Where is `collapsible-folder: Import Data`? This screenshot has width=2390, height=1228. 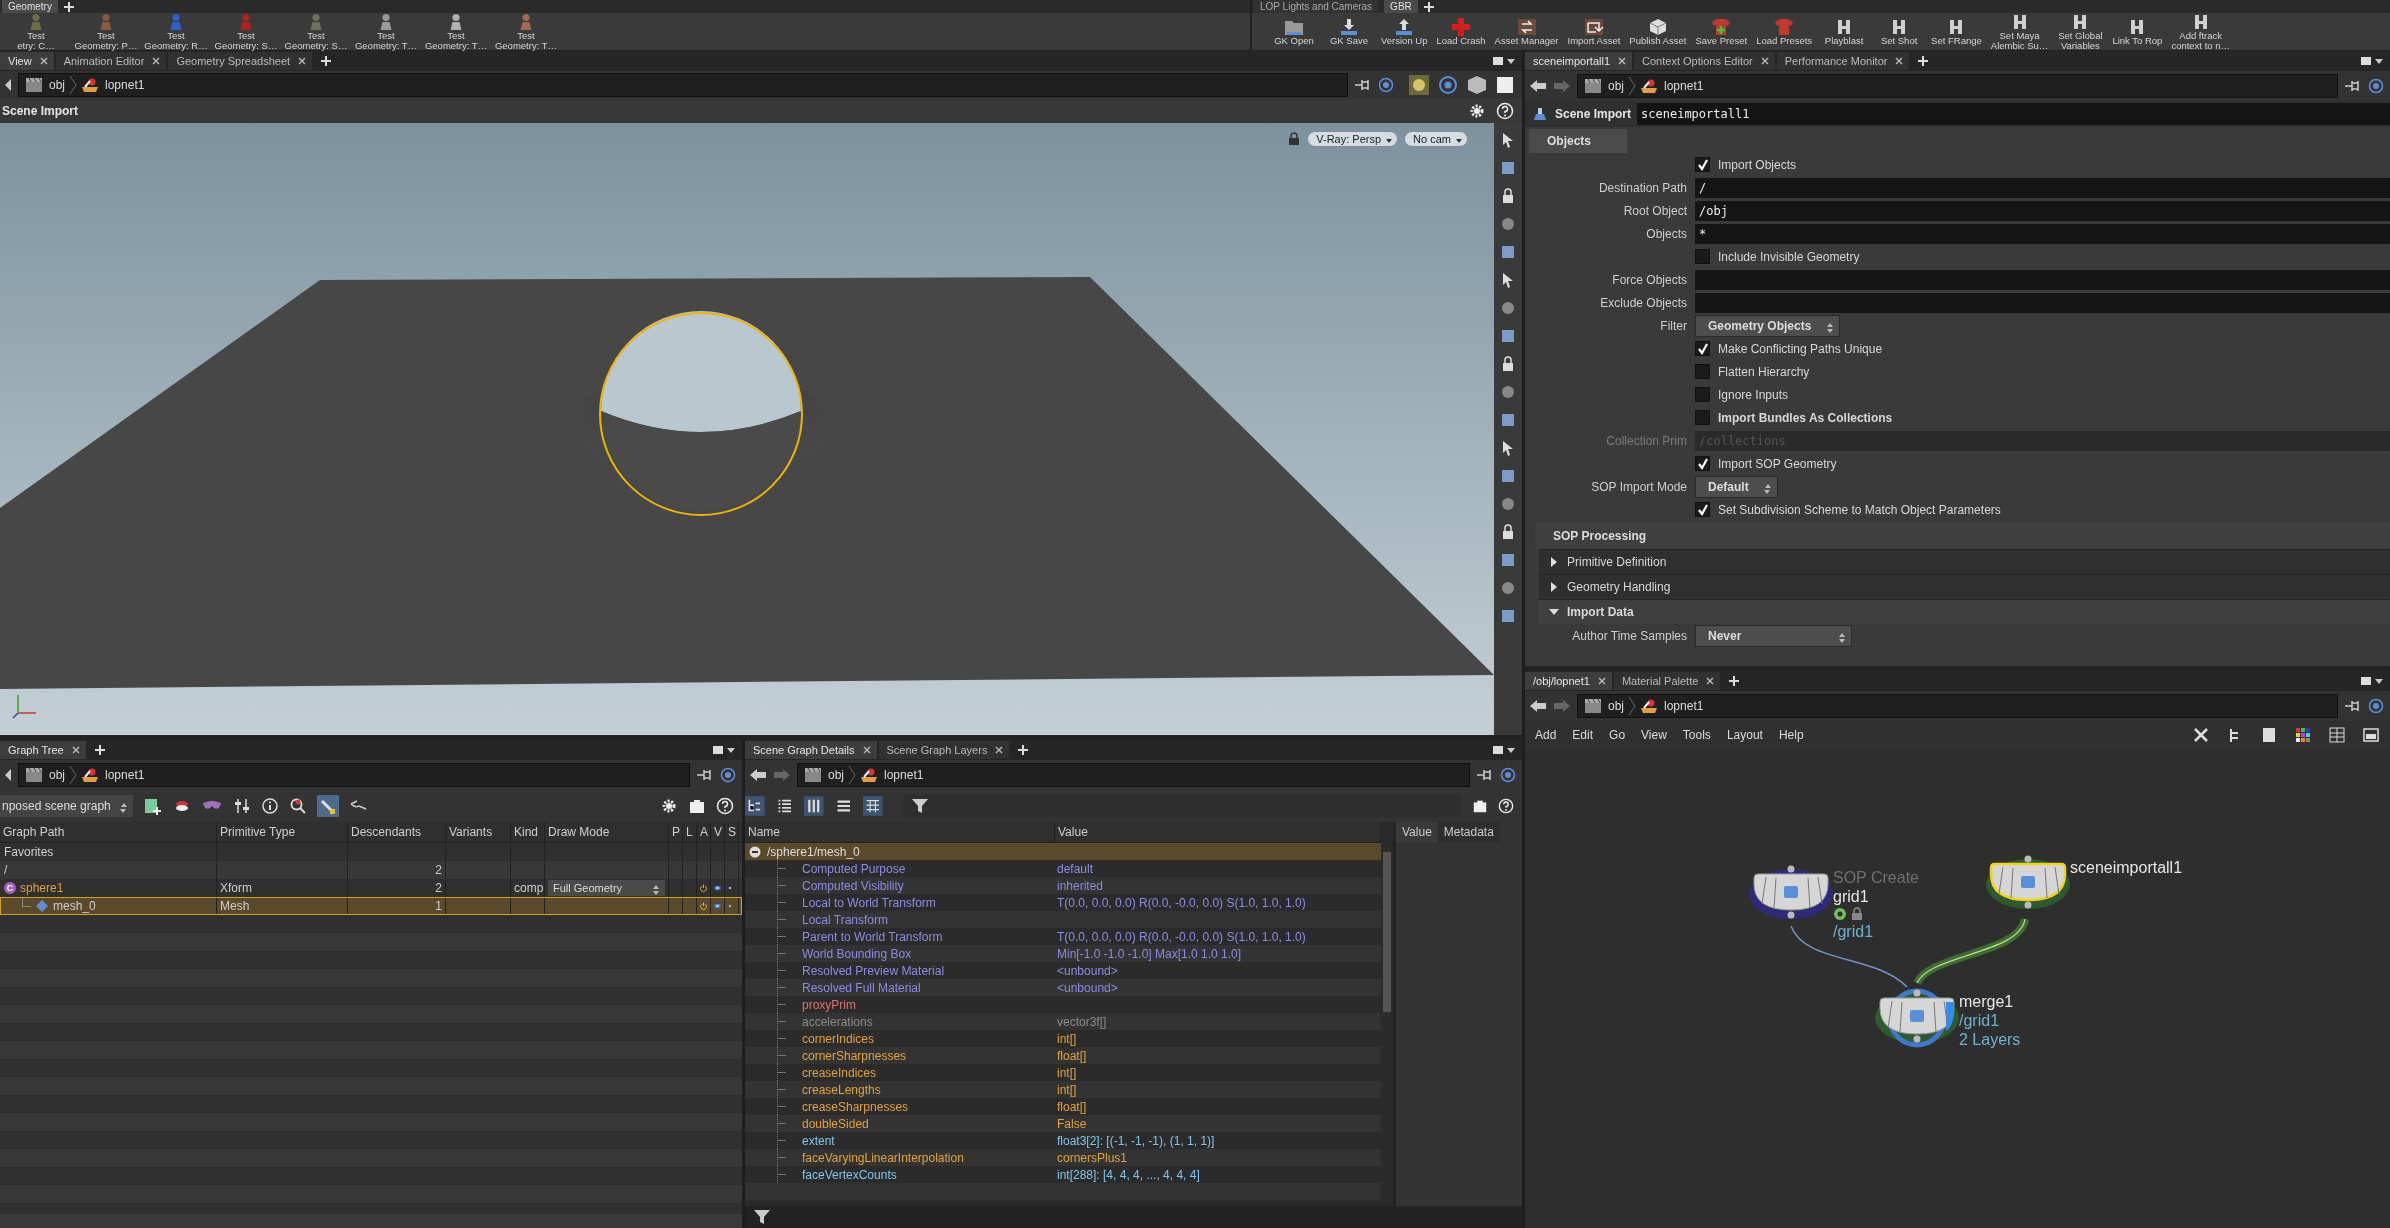
collapsible-folder: Import Data is located at coordinates (1964, 611).